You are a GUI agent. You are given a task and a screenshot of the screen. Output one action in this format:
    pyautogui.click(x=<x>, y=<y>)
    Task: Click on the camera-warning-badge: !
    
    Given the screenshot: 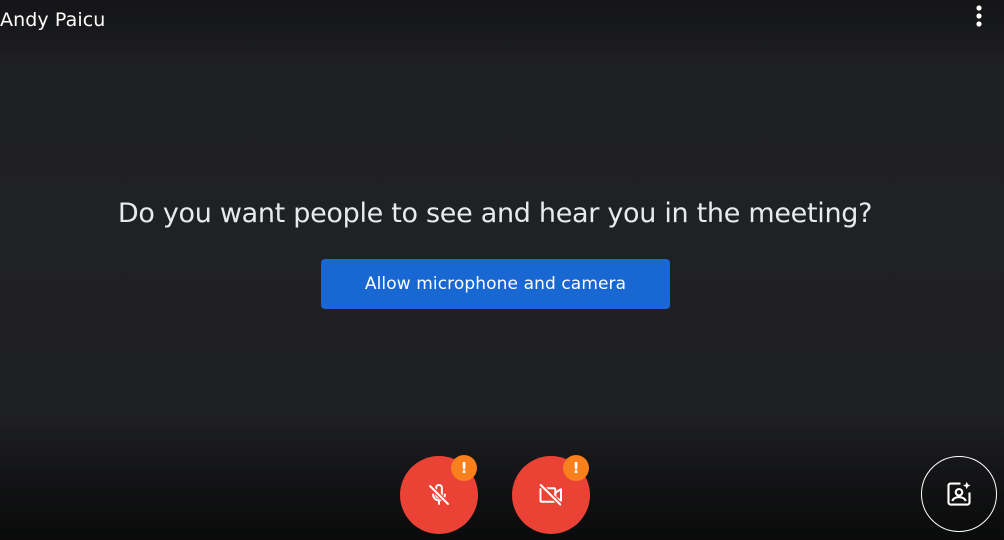 What is the action you would take?
    pyautogui.click(x=576, y=468)
    